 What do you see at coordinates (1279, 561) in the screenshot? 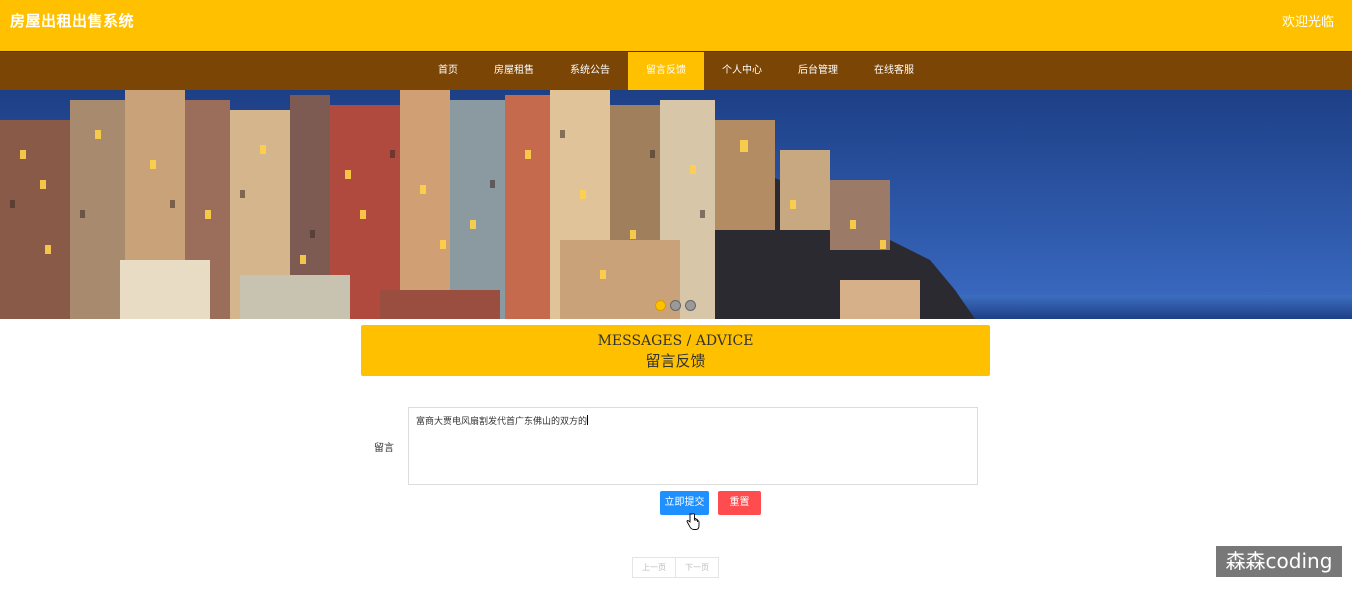
I see `watermark: 森森coding` at bounding box center [1279, 561].